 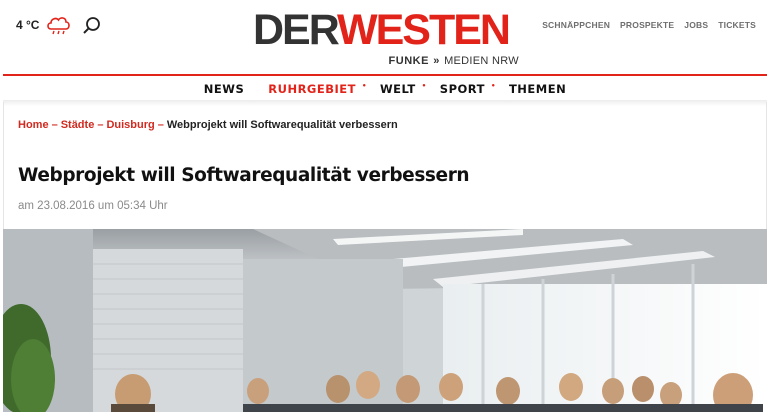 What do you see at coordinates (424, 30) in the screenshot?
I see `logo-westen: WESTEN` at bounding box center [424, 30].